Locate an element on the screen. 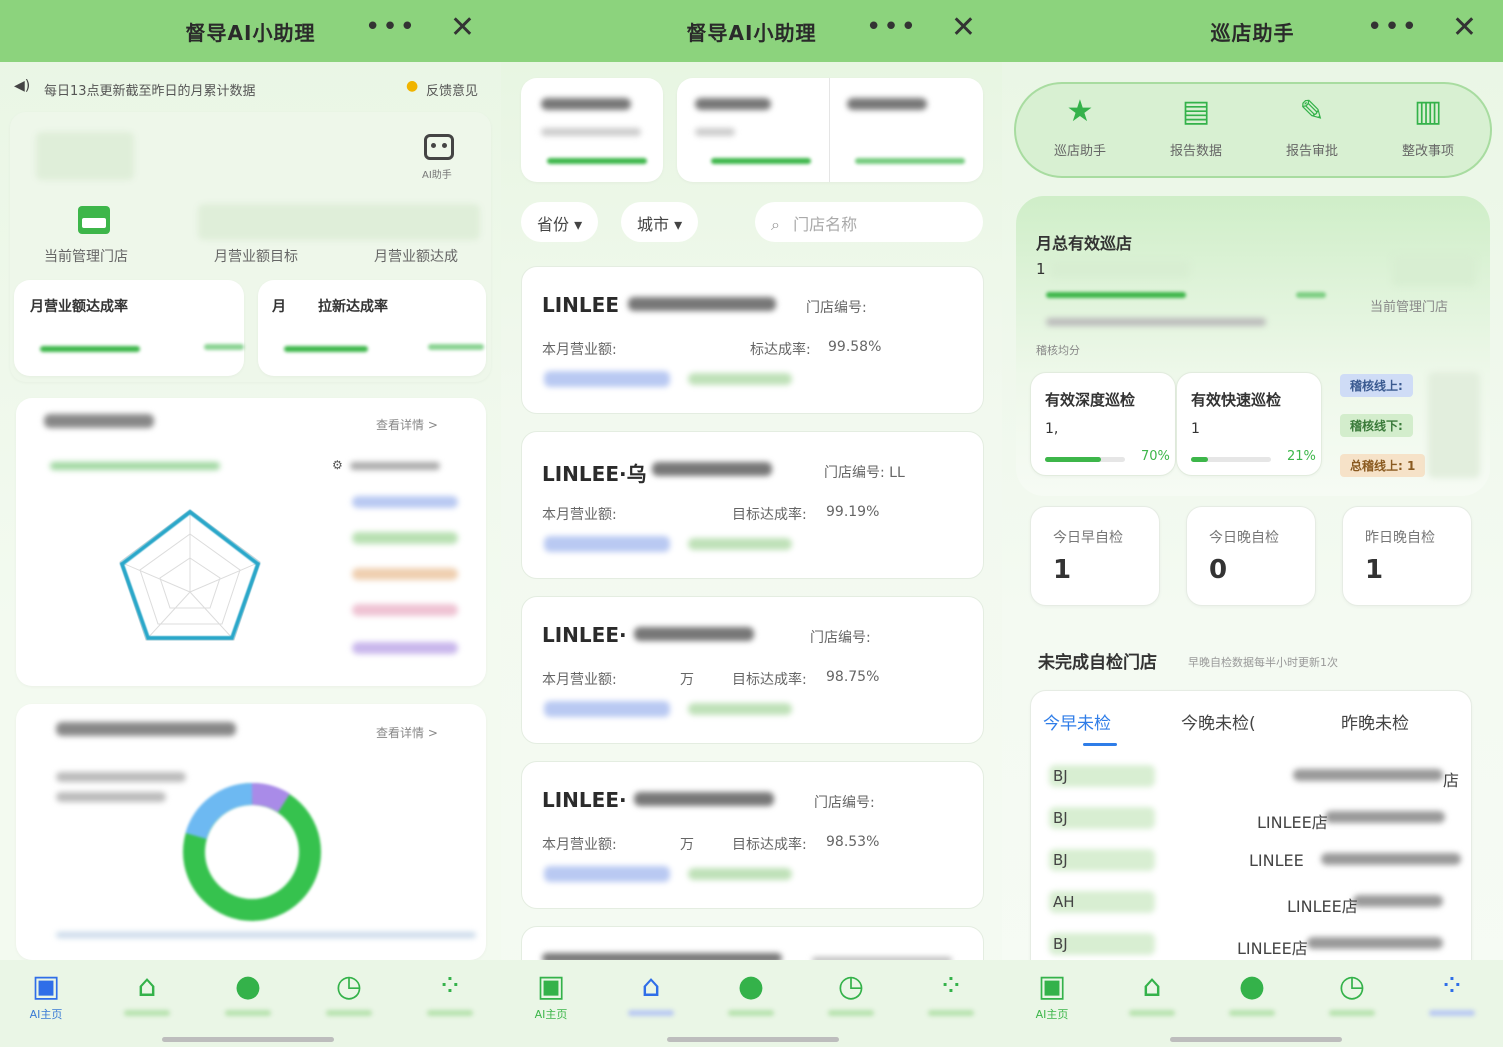 The width and height of the screenshot is (1503, 1047). clock-icon: ◷ is located at coordinates (349, 986).